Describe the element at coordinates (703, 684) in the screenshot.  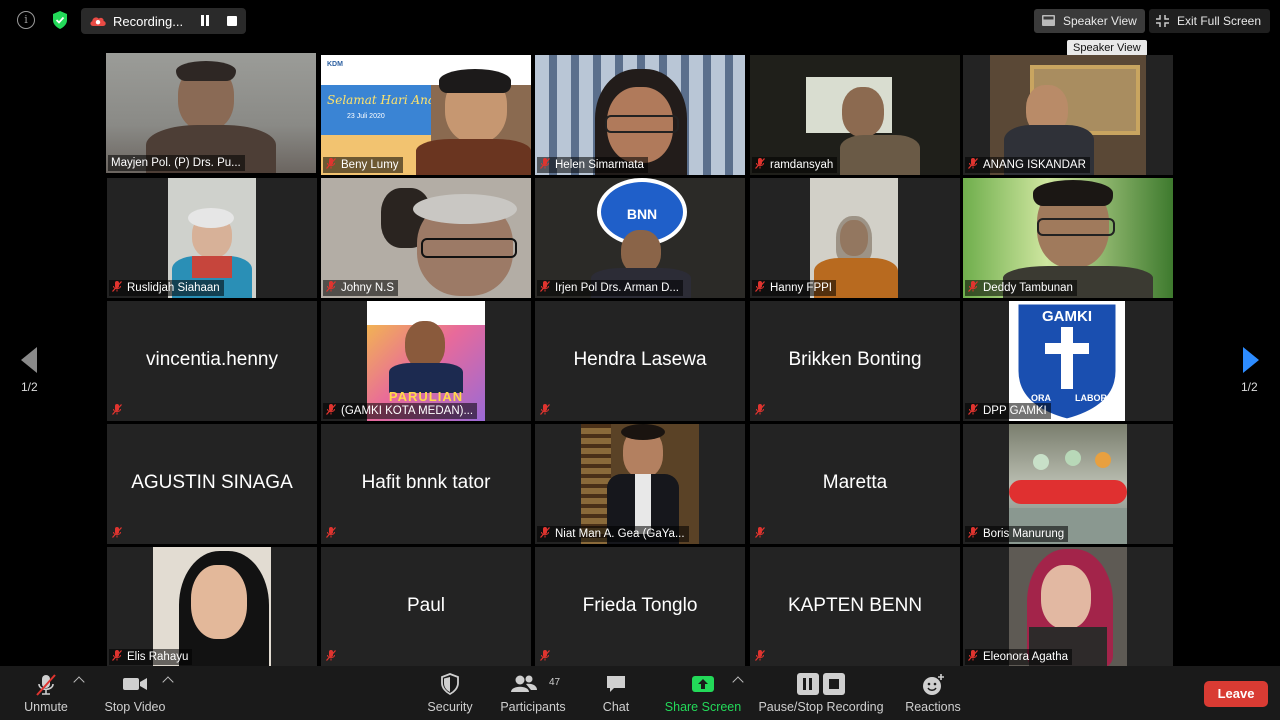
I see `share-screen-icon` at that location.